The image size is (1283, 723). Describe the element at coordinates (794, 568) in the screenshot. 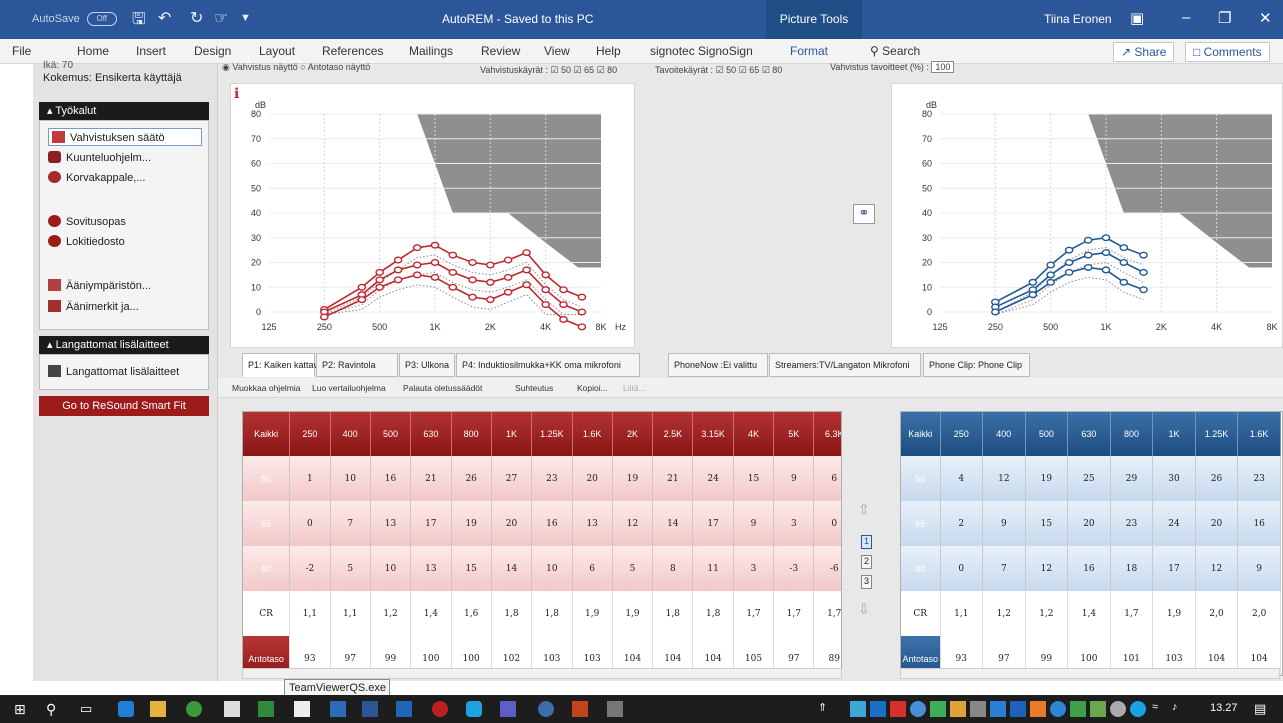

I see `gain-cell: -3` at that location.